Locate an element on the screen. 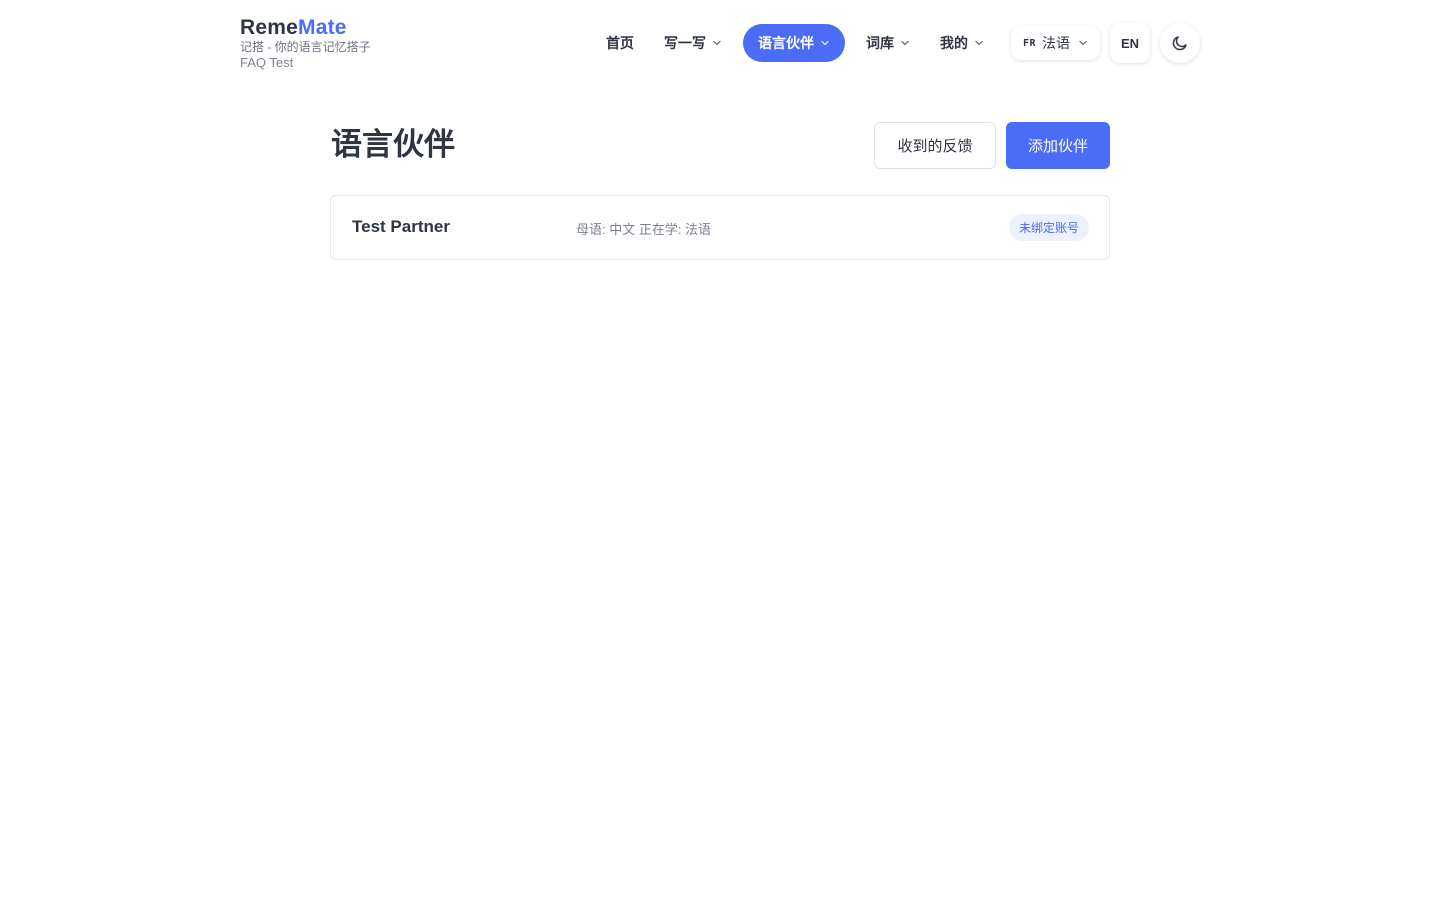  learning-language-label: 法语 is located at coordinates (1056, 43).